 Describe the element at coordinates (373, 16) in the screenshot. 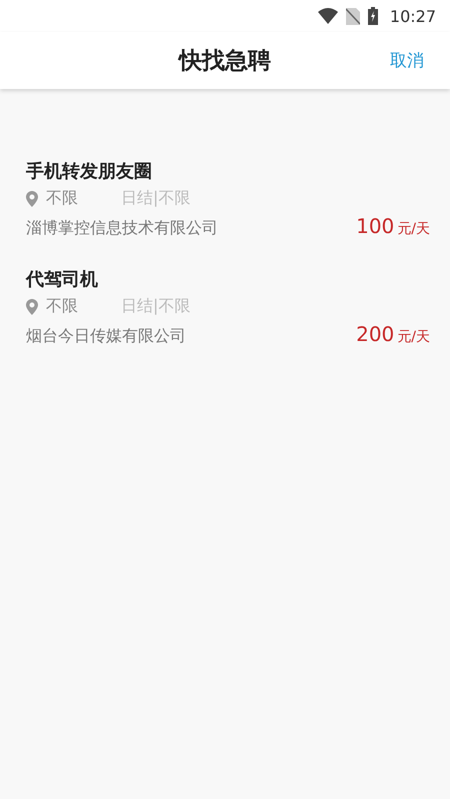

I see `battery-icon` at that location.